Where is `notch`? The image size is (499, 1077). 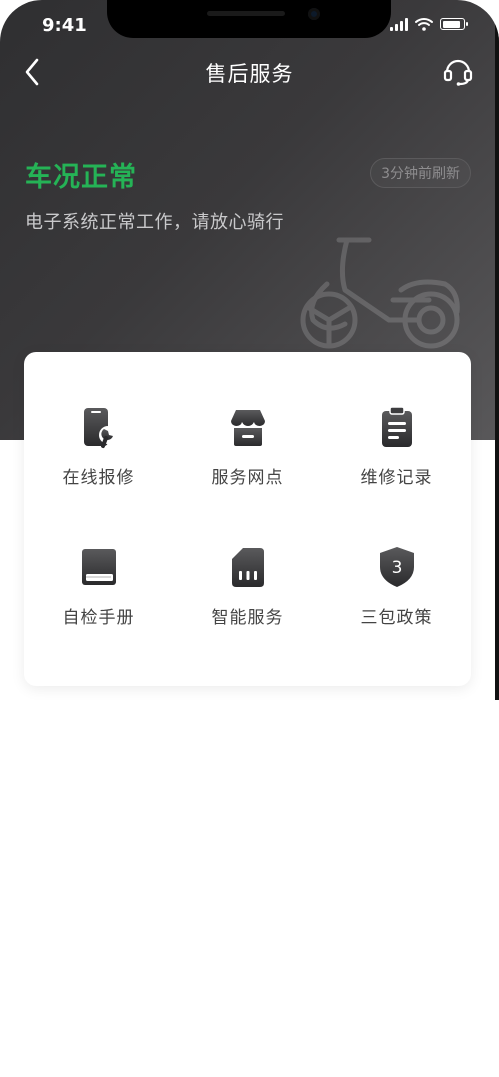
notch is located at coordinates (249, 19).